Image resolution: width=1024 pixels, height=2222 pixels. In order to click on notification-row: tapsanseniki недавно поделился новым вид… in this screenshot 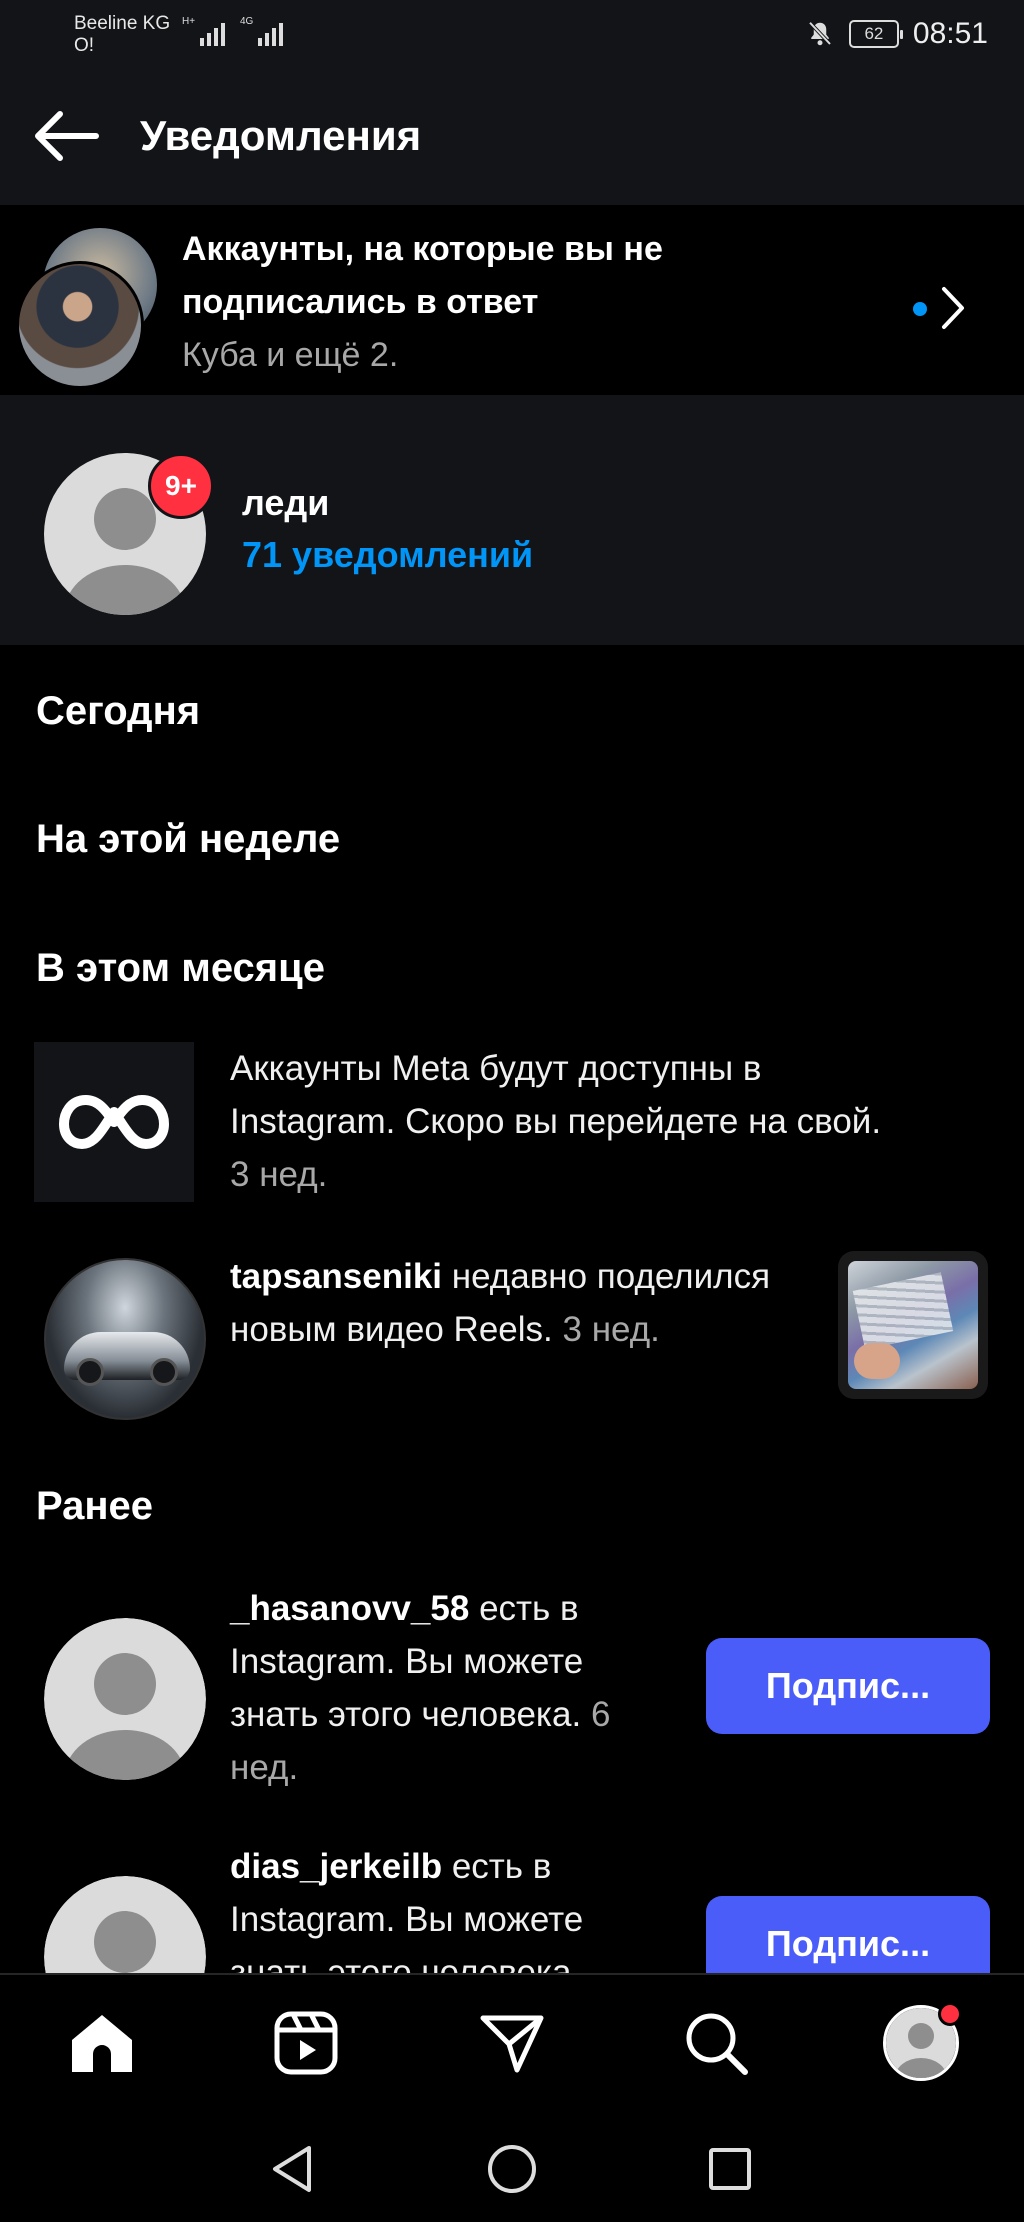, I will do `click(512, 1335)`.